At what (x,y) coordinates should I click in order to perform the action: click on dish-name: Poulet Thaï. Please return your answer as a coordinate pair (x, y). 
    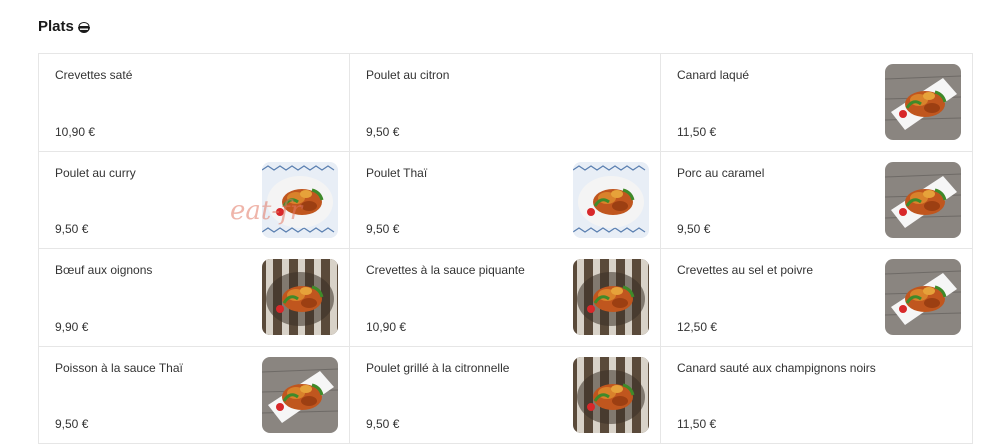
    Looking at the image, I should click on (397, 172).